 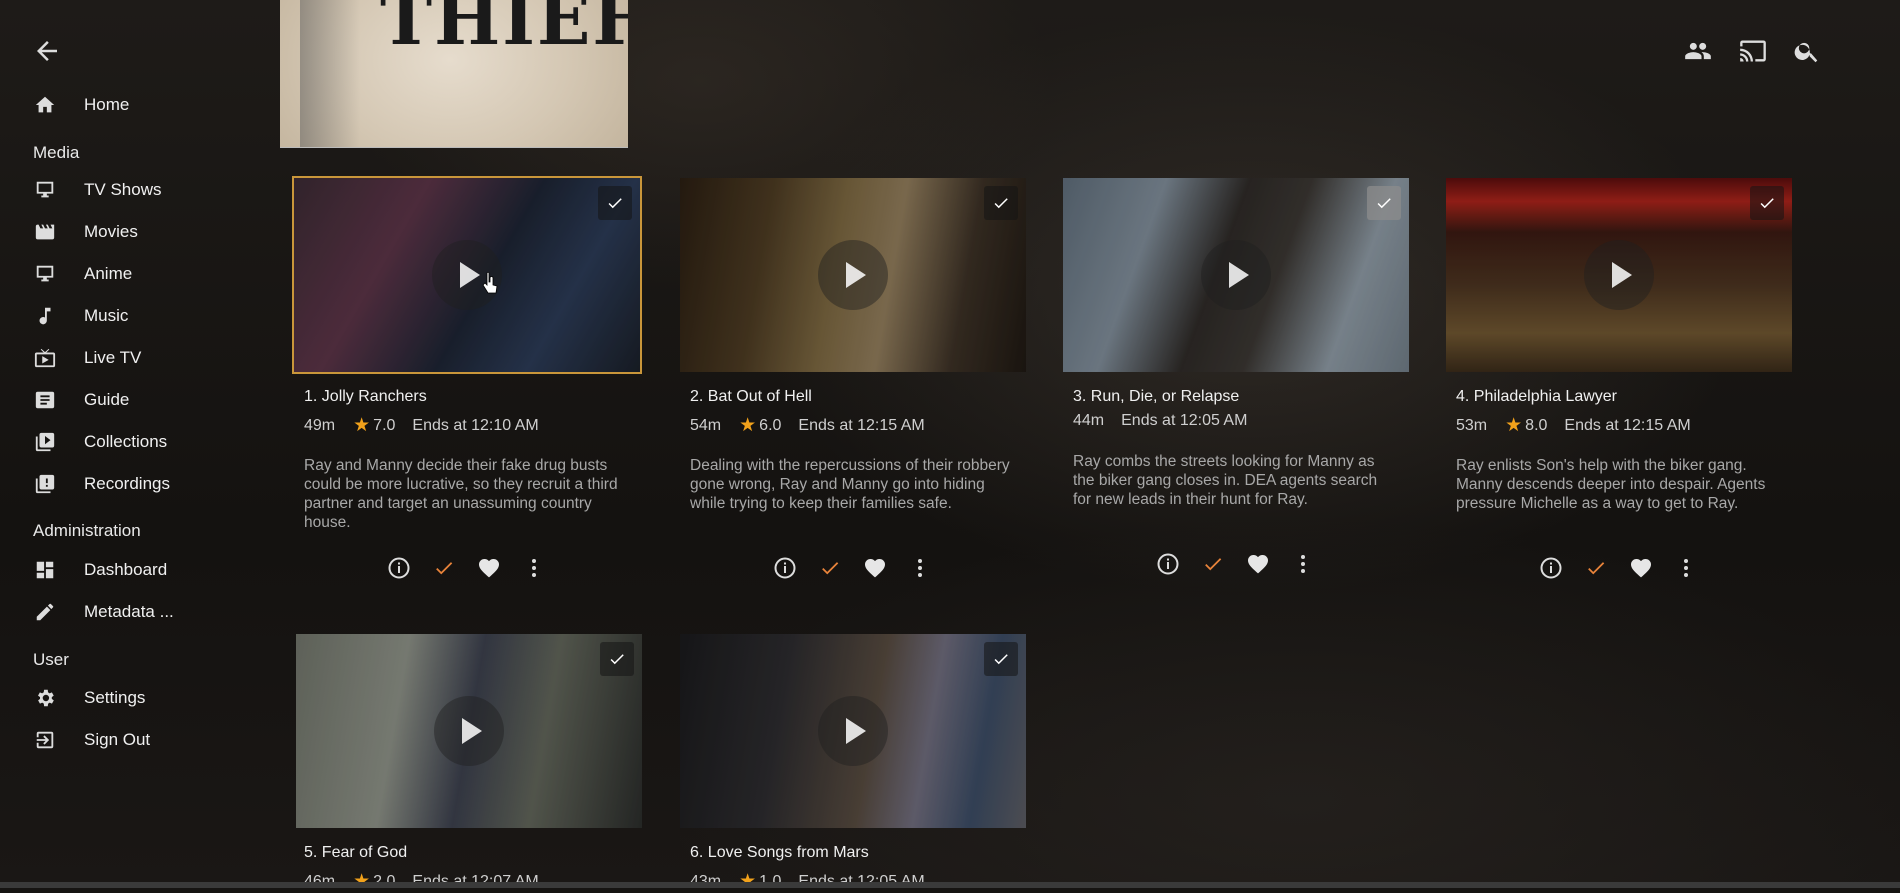 I want to click on sidebar-item-label: Recordings, so click(x=127, y=483).